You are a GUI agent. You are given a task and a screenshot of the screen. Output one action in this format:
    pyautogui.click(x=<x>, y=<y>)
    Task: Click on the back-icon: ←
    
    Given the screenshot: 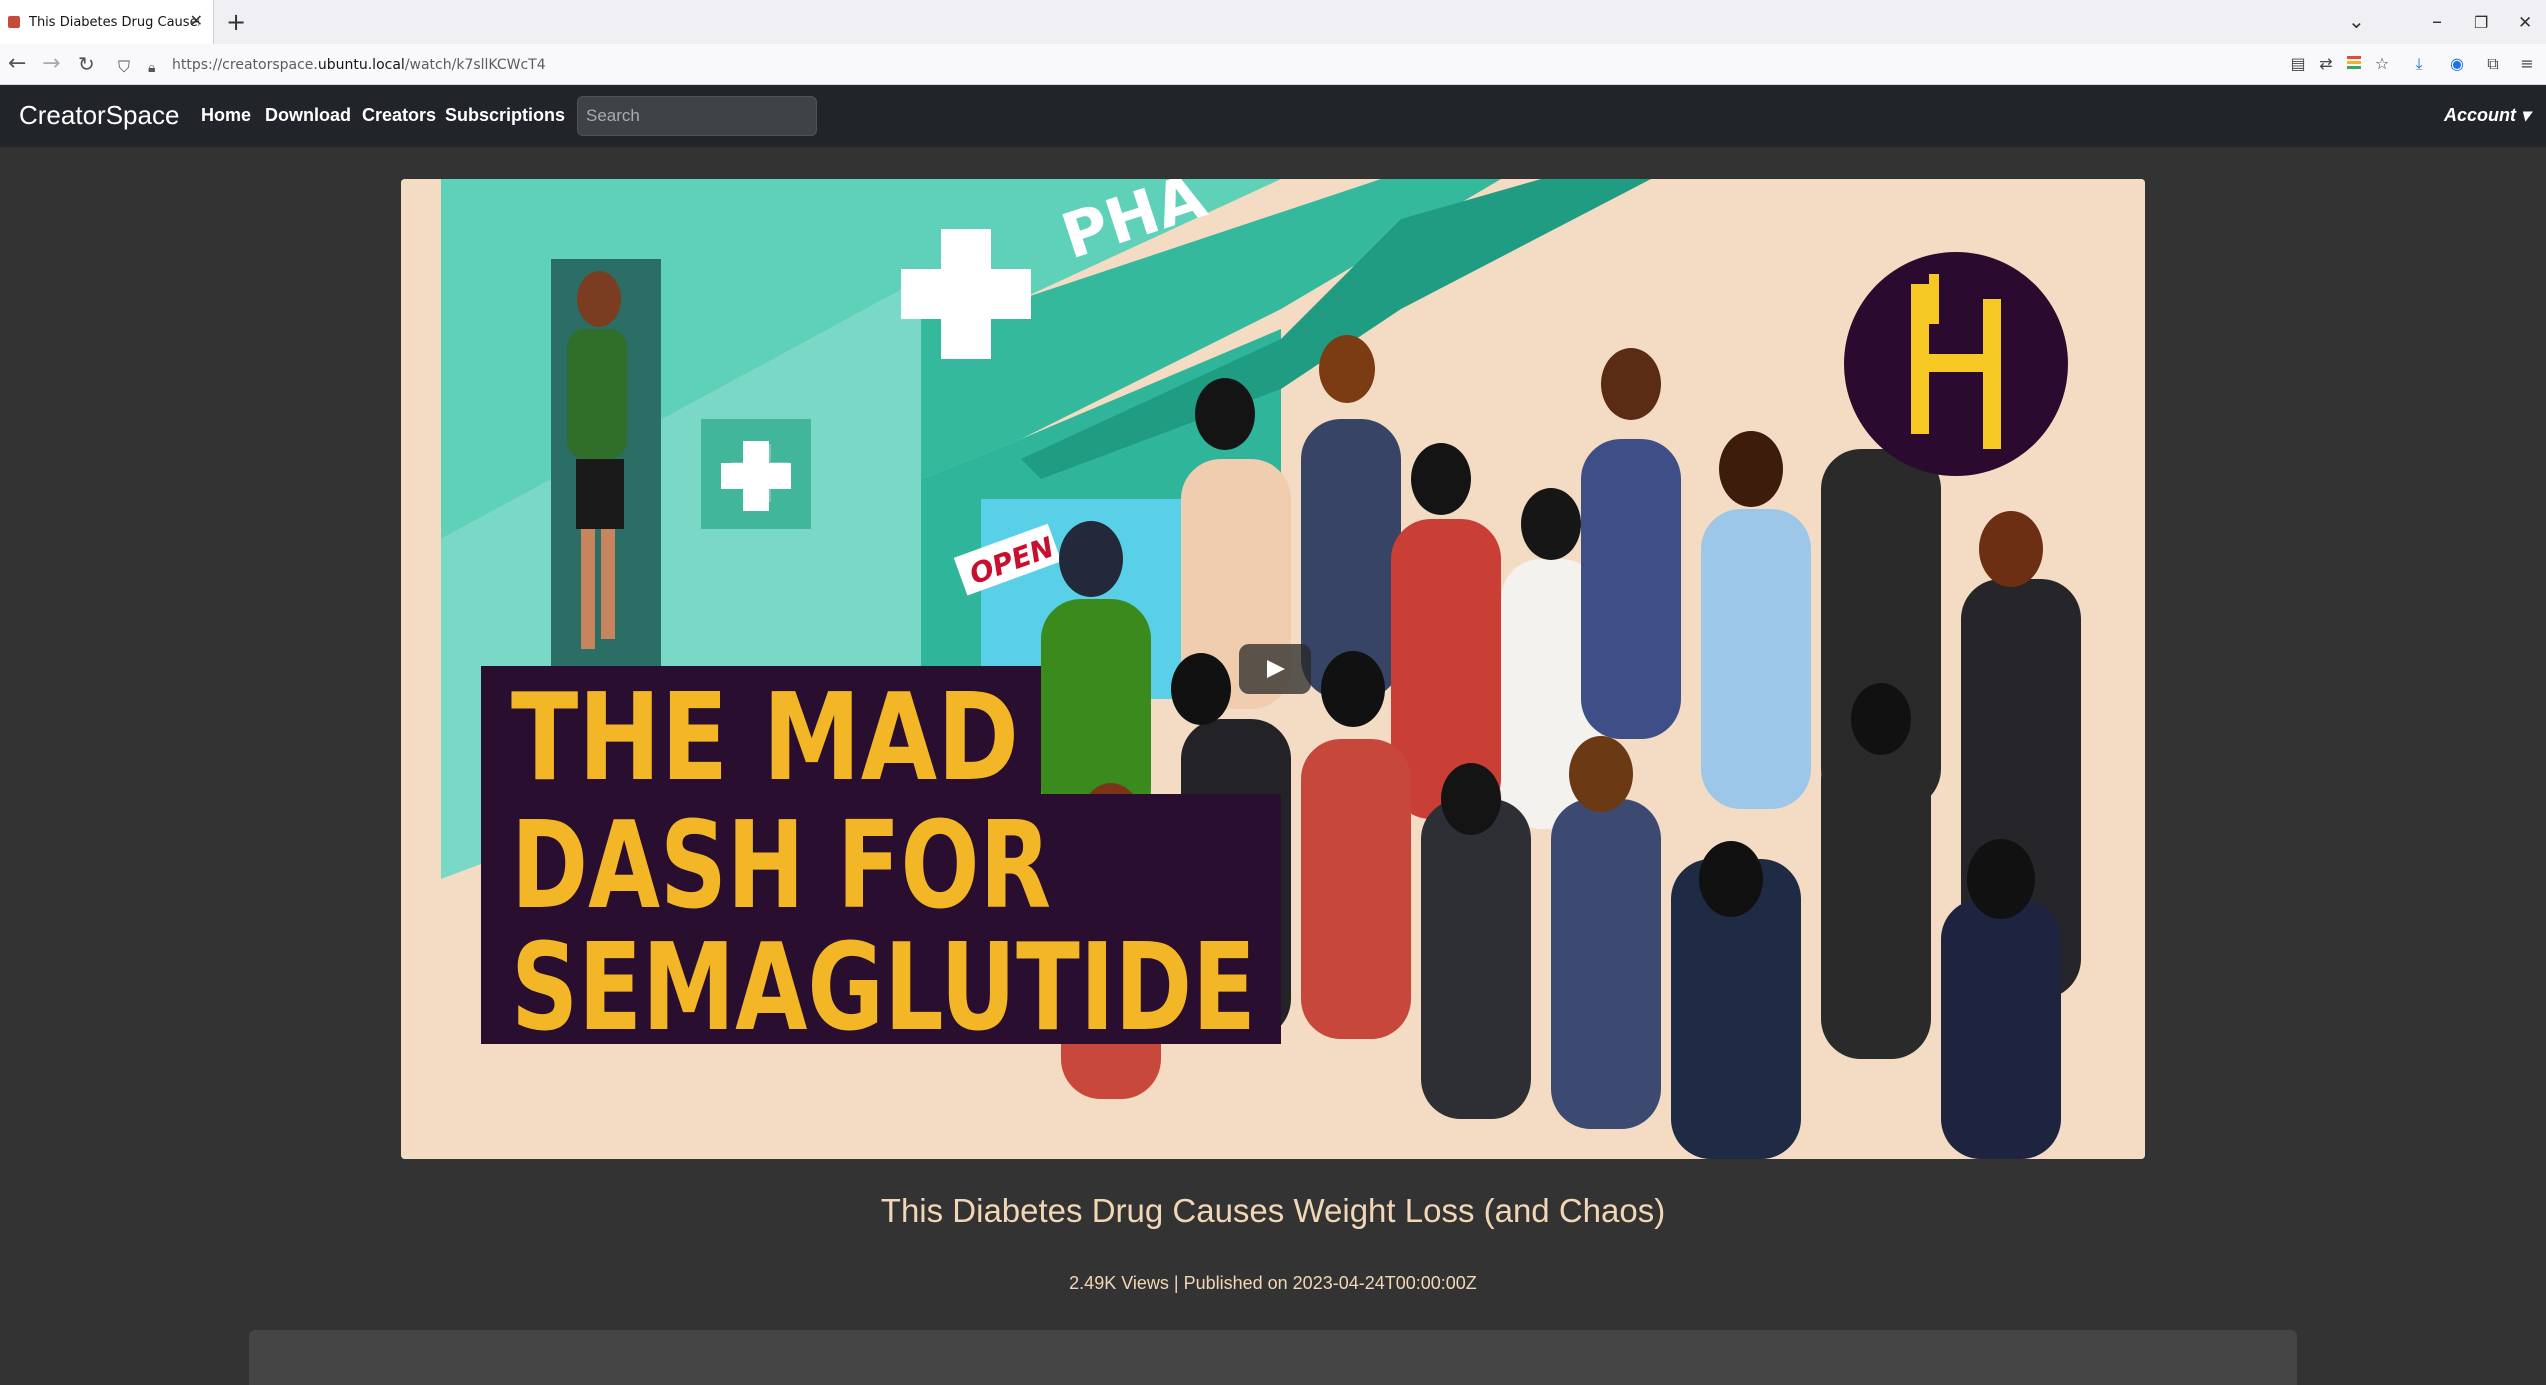 What is the action you would take?
    pyautogui.click(x=17, y=64)
    